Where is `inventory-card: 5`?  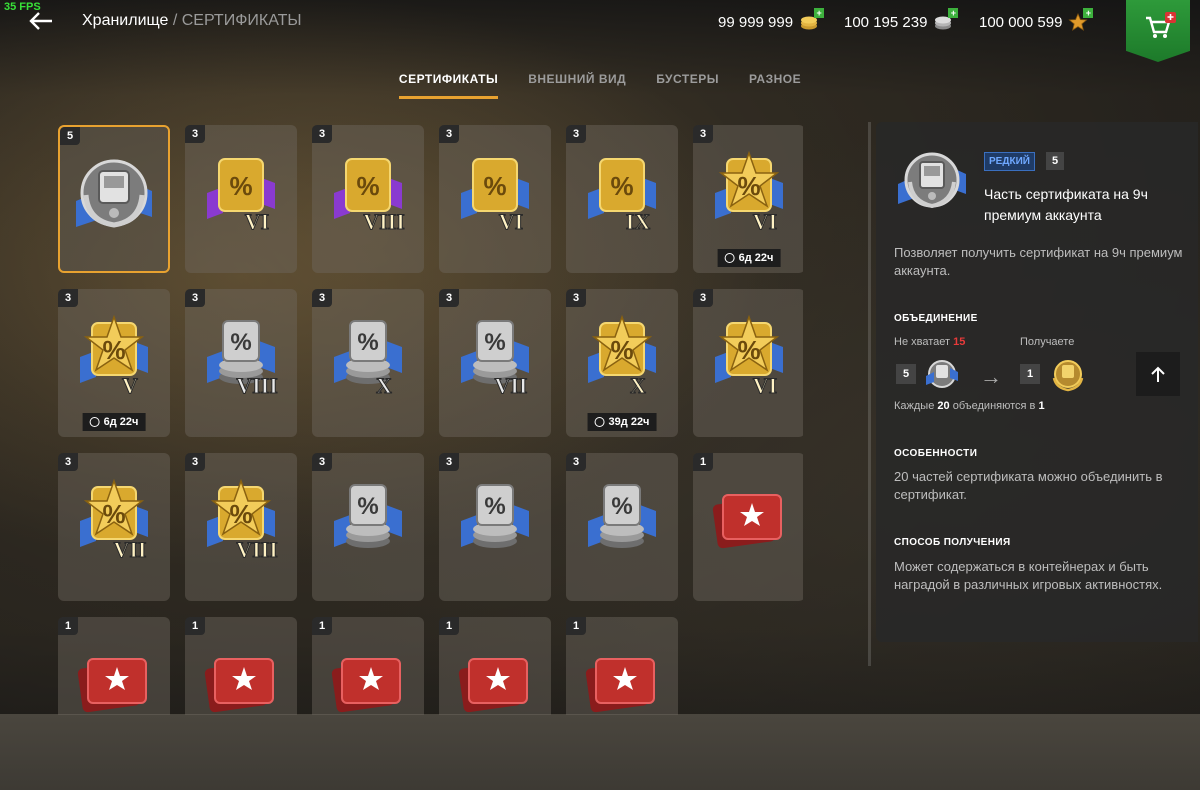
inventory-card: 5 is located at coordinates (114, 199).